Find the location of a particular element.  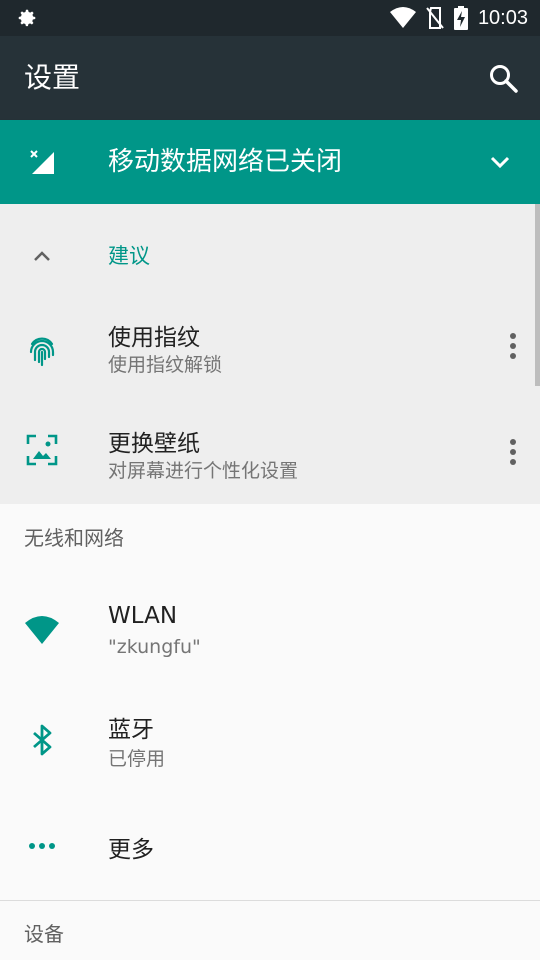

setting-more: 更多 is located at coordinates (270, 850).